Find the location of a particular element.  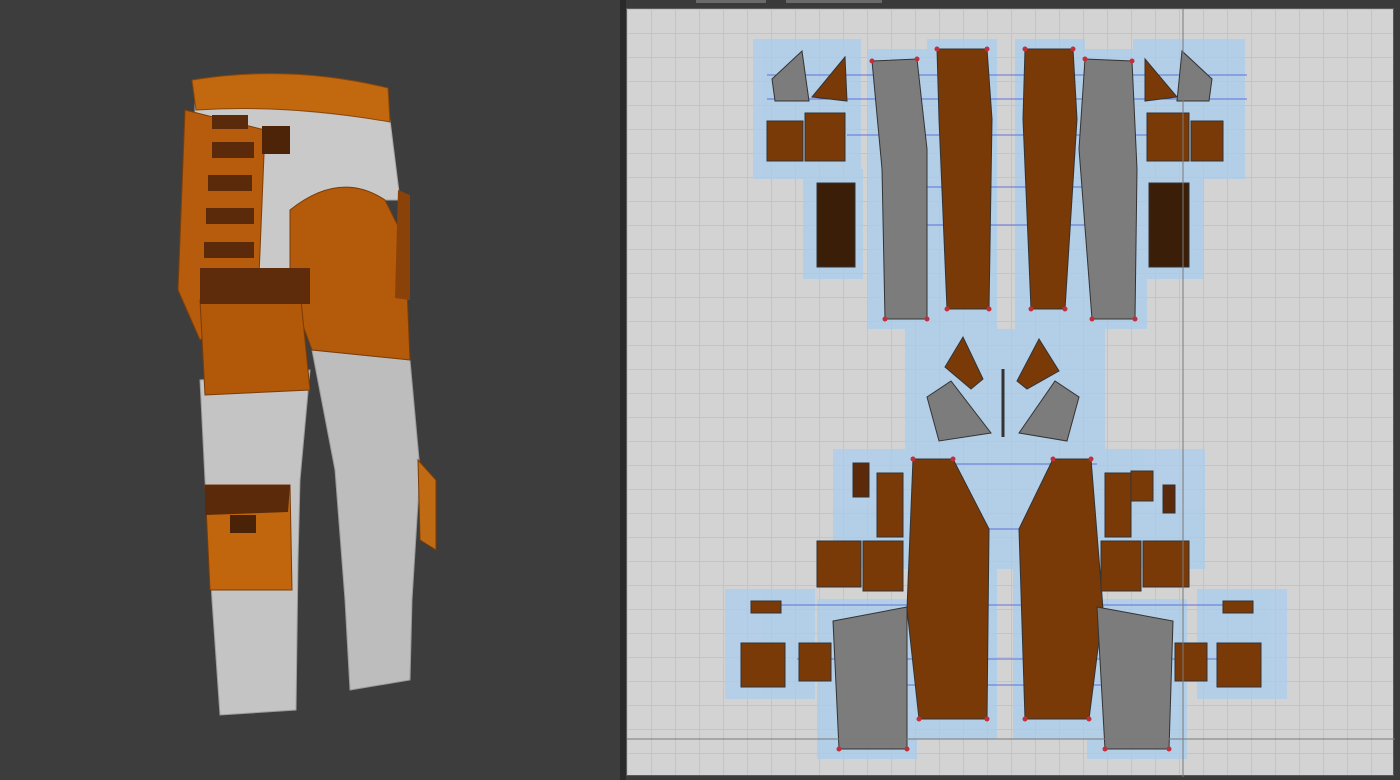

thigh-orange-panel is located at coordinates (255, 342).